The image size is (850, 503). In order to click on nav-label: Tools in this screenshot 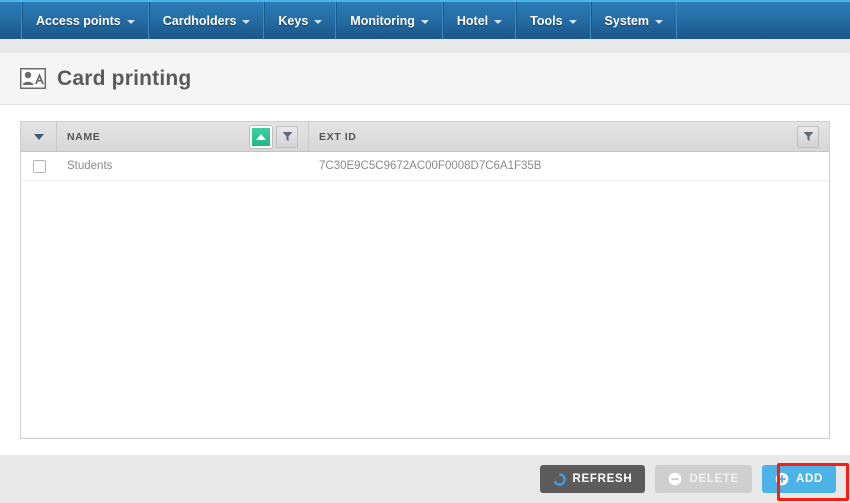, I will do `click(546, 20)`.